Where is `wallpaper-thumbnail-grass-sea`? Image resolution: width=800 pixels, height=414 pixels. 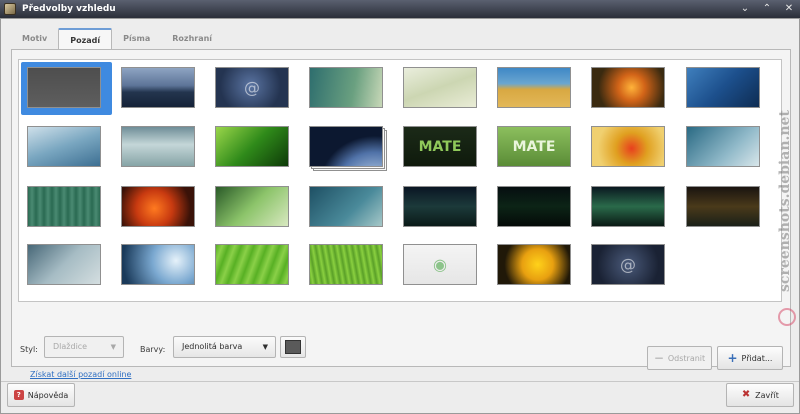
wallpaper-thumbnail-grass-sea is located at coordinates (534, 87).